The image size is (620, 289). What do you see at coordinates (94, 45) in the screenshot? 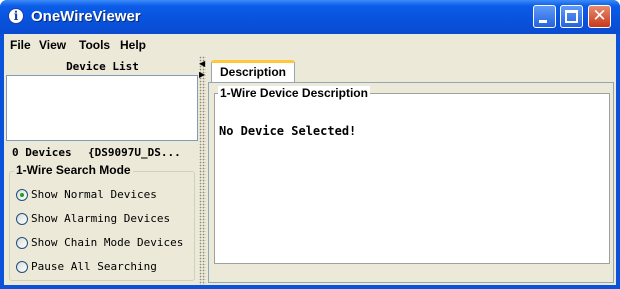
I see `menu-tools: Tools` at bounding box center [94, 45].